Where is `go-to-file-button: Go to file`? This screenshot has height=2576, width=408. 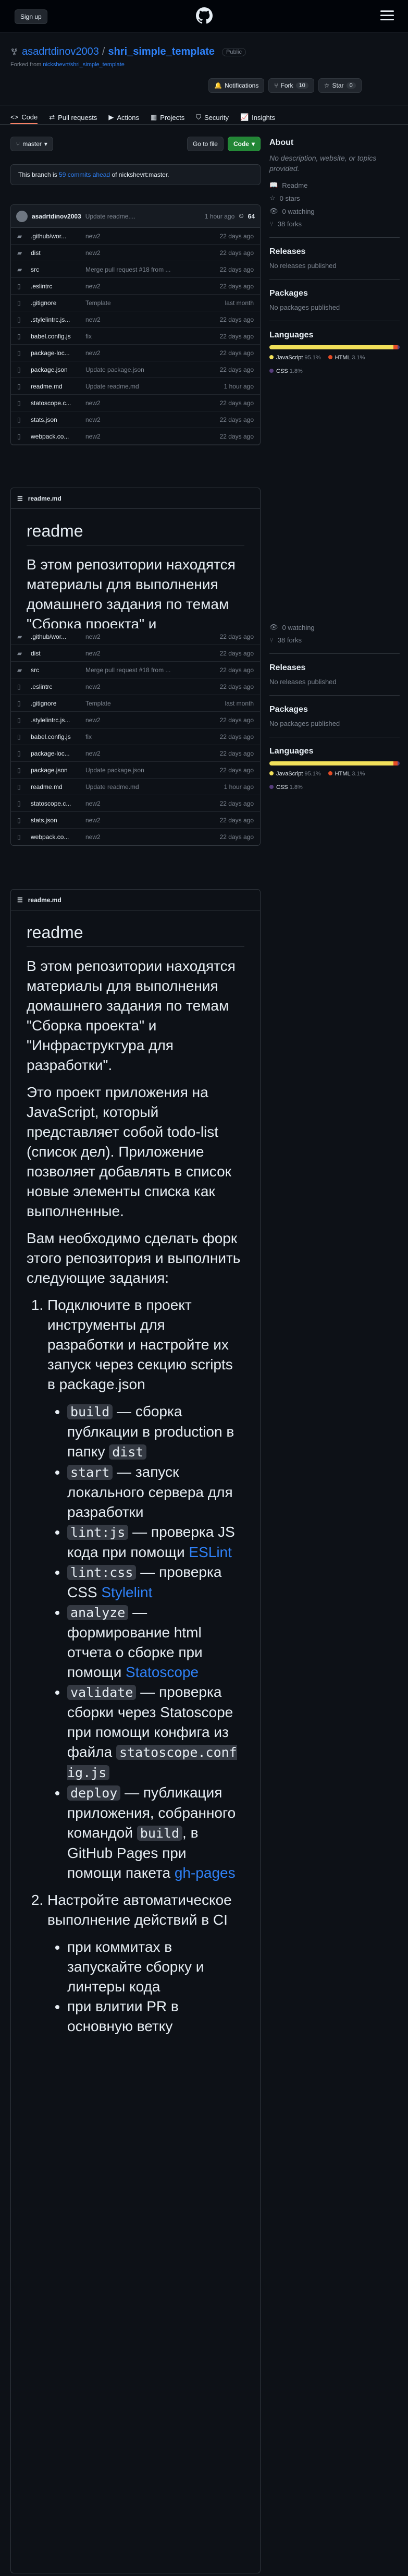
go-to-file-button: Go to file is located at coordinates (205, 144).